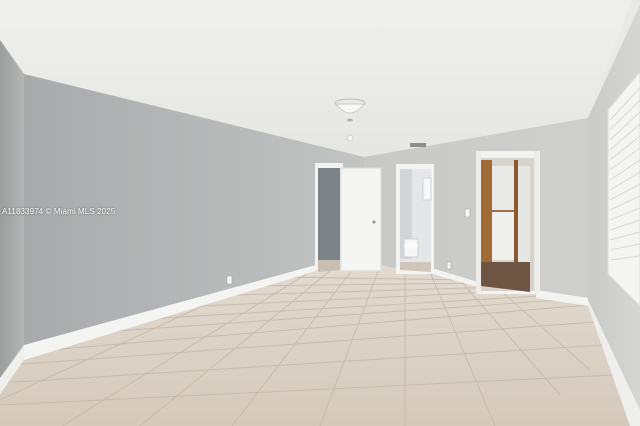  I want to click on light-switch, so click(467, 213).